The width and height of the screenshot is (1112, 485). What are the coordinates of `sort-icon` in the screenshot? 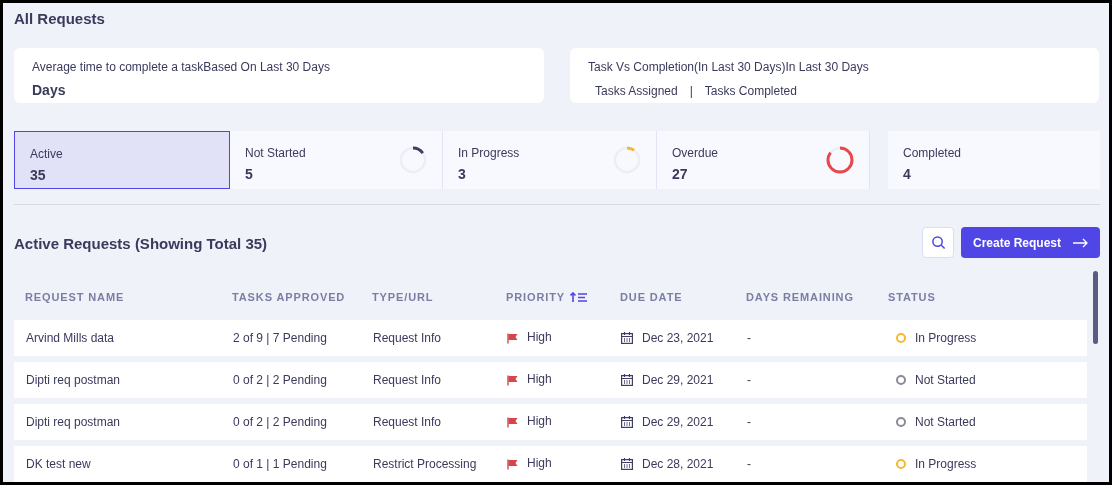 It's located at (579, 297).